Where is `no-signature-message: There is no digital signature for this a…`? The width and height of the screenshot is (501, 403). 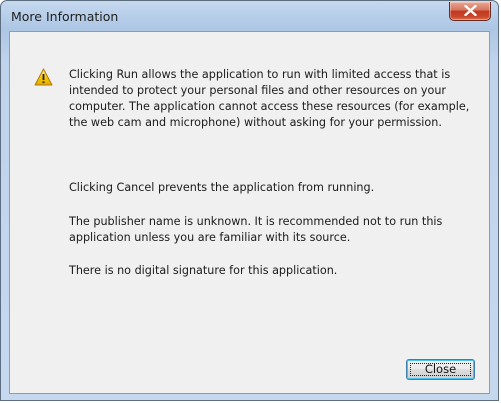
no-signature-message: There is no digital signature for this a… is located at coordinates (203, 270).